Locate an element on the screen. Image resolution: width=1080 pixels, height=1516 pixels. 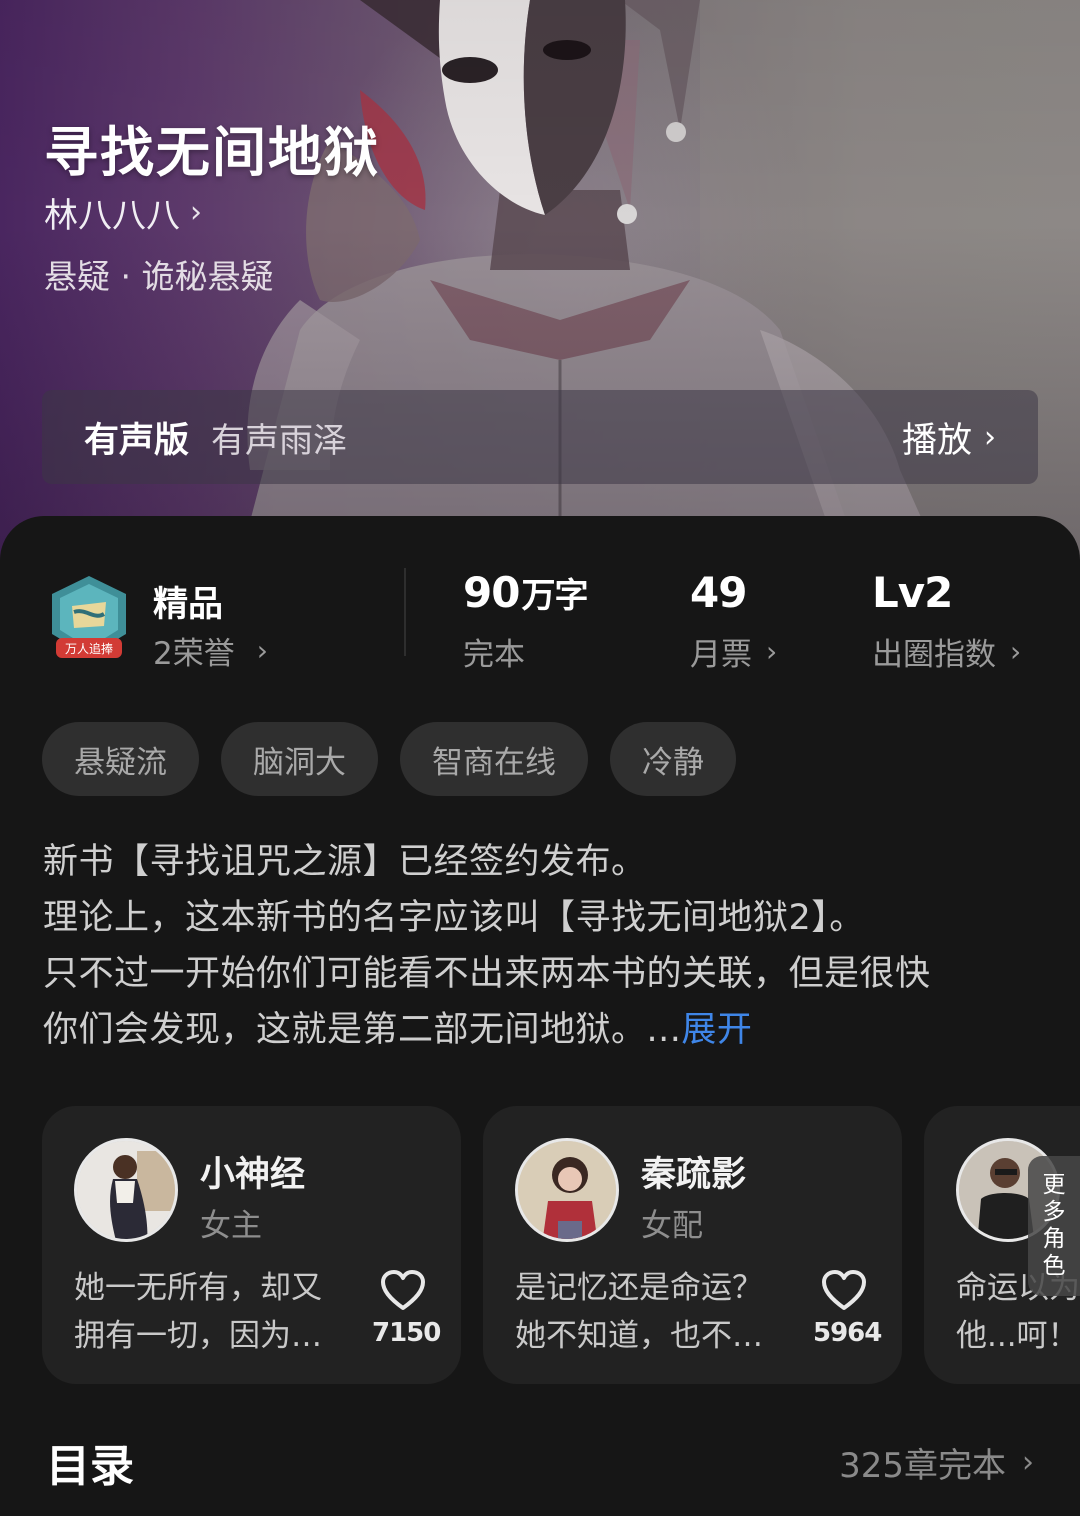
play-audio-button: 播放 › is located at coordinates (949, 437).